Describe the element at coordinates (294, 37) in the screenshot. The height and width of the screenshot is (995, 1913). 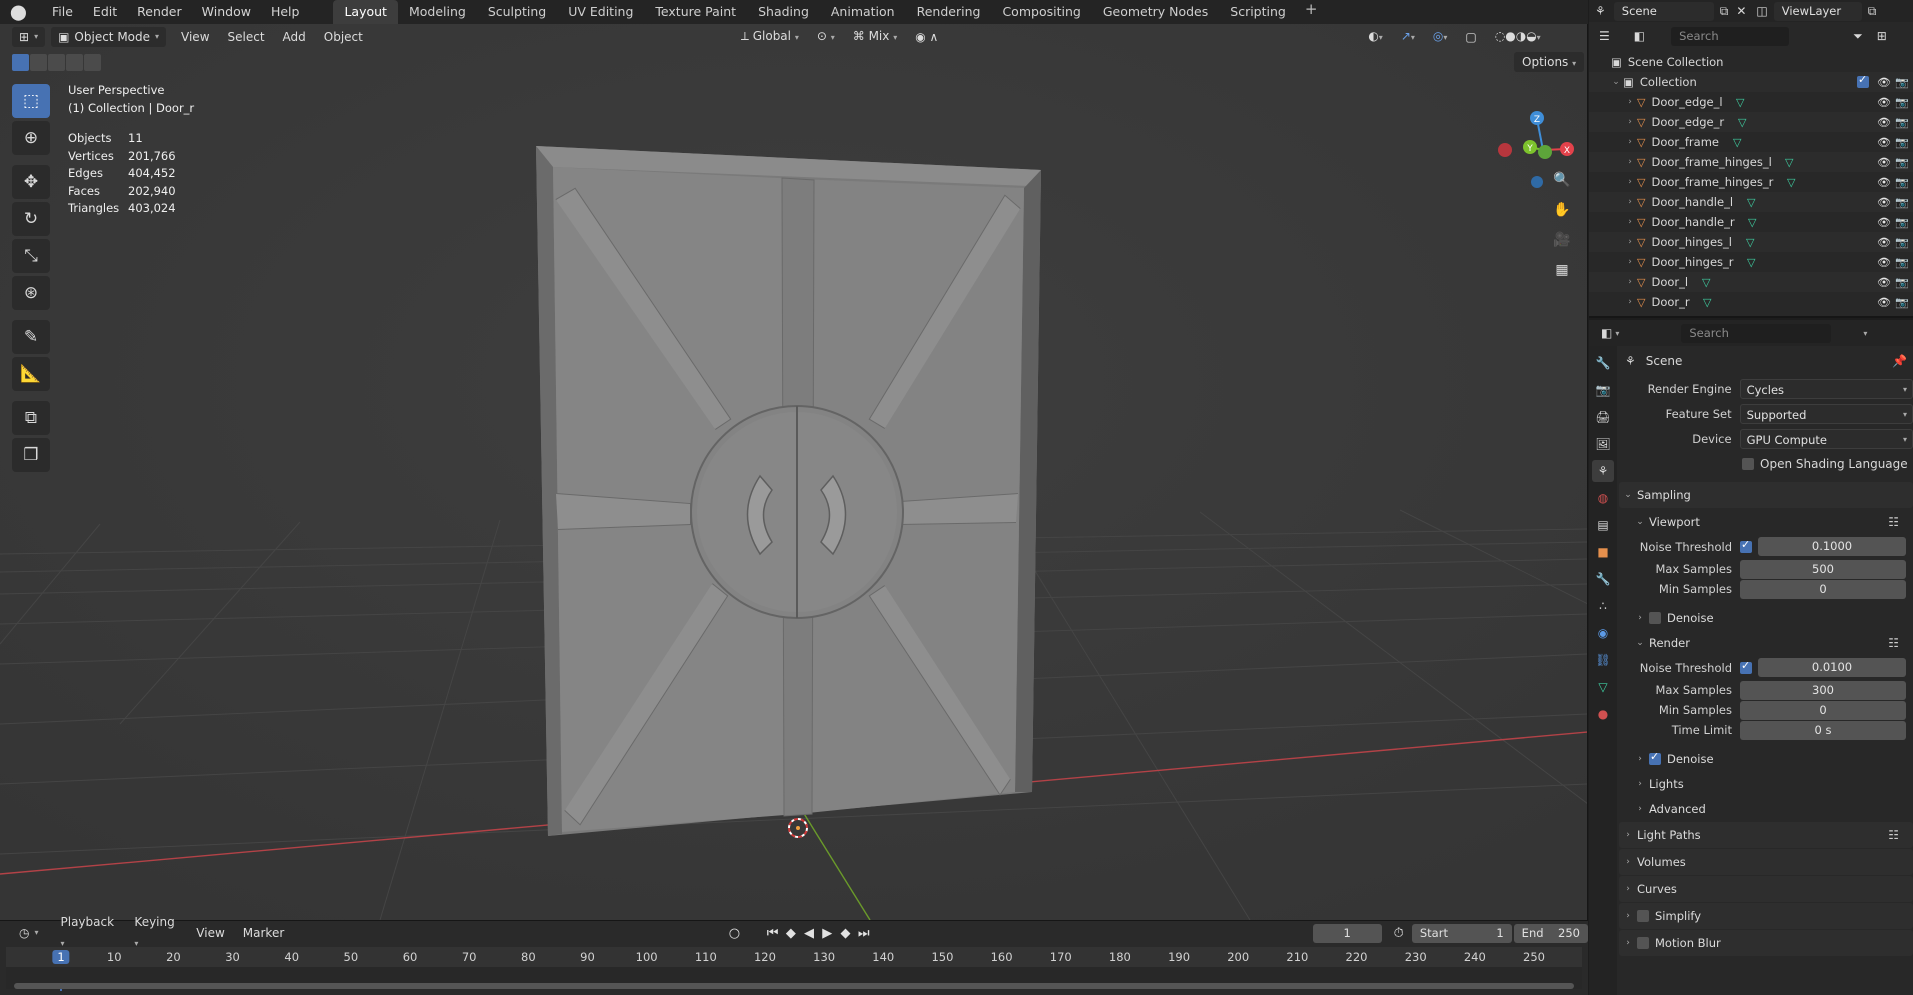
I see `menu-add: Add` at that location.